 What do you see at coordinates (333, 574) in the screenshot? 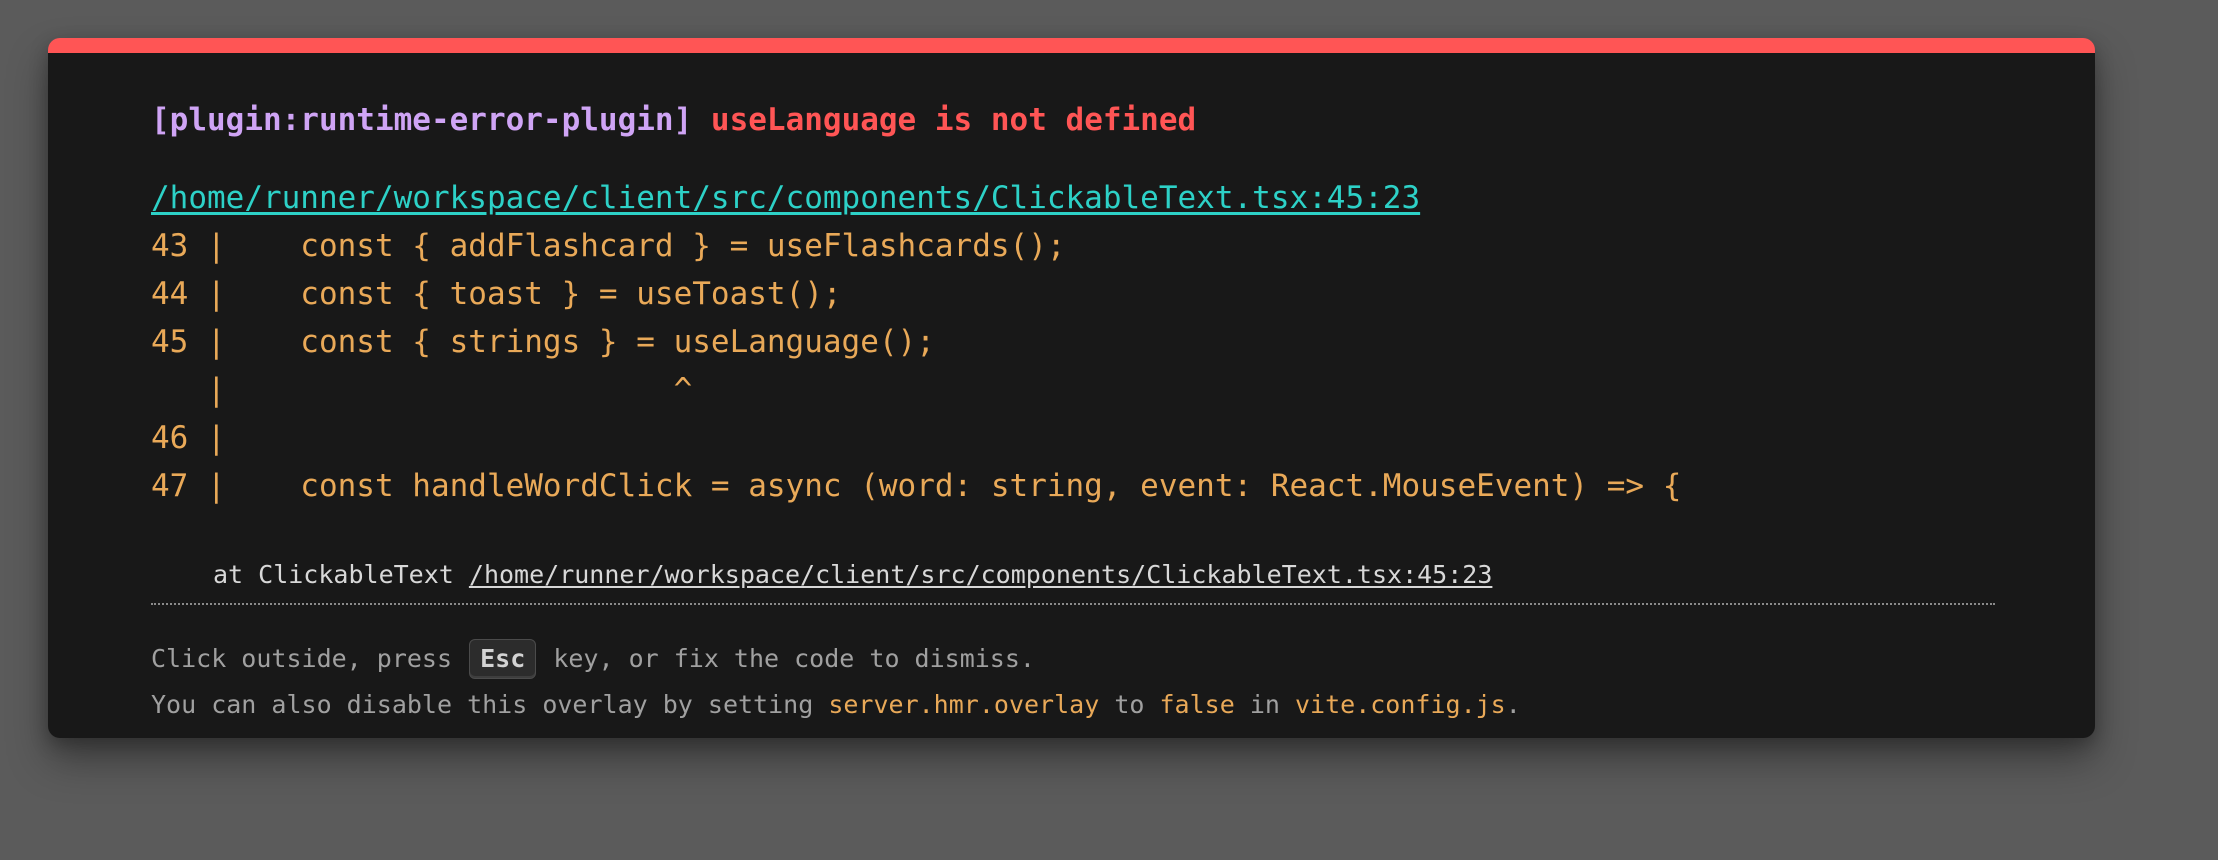
I see `stack-prefix: at ClickableText` at bounding box center [333, 574].